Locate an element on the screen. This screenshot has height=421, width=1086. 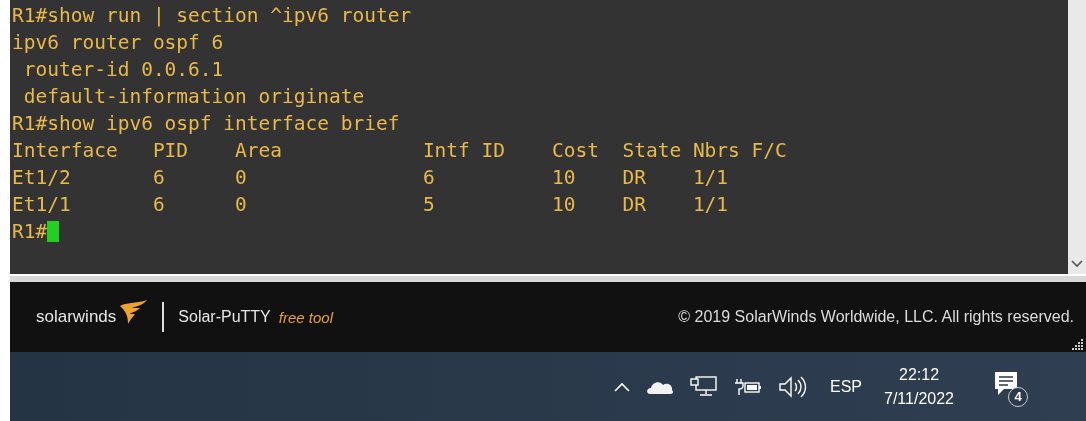
notification-badge: 4 is located at coordinates (1018, 396).